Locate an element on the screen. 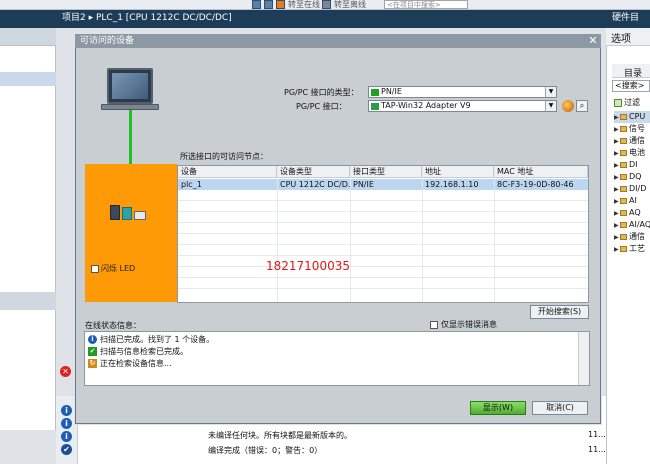 Image resolution: width=650 pixels, height=464 pixels. search-icon: ⌕ is located at coordinates (582, 106).